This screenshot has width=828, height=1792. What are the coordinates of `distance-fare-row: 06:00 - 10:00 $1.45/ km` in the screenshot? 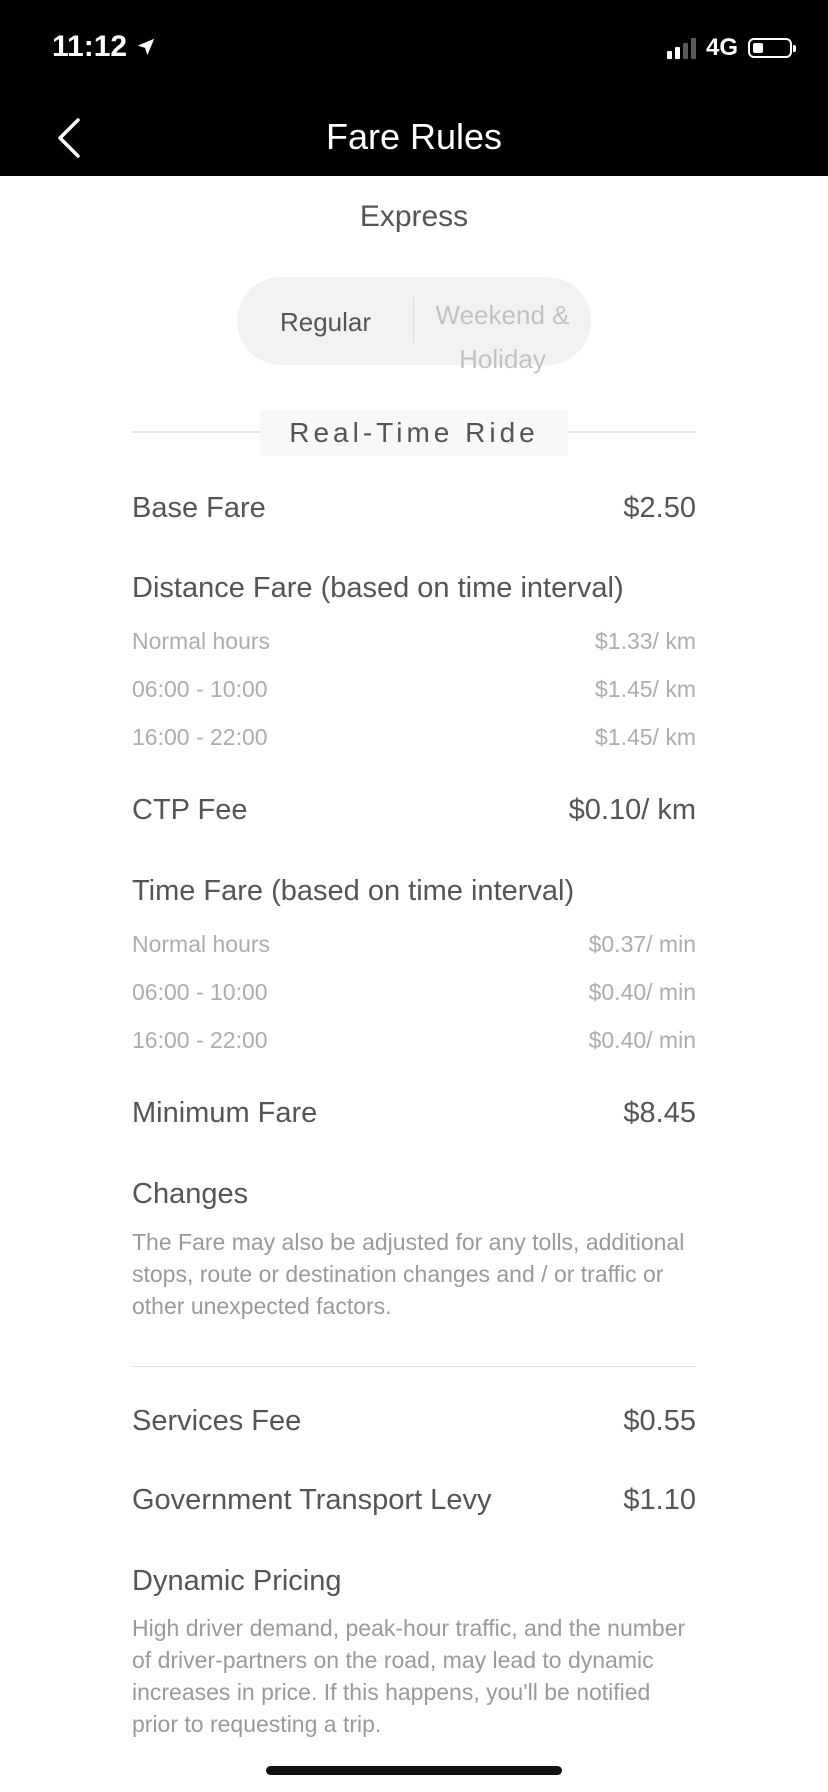 It's located at (414, 689).